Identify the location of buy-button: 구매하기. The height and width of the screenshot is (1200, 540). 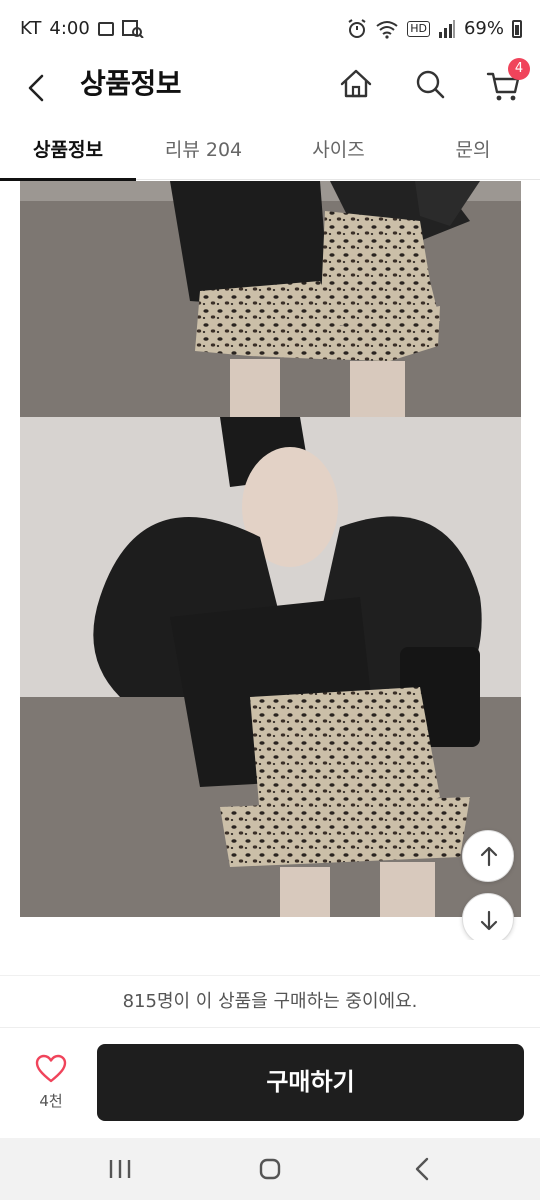
(310, 1082).